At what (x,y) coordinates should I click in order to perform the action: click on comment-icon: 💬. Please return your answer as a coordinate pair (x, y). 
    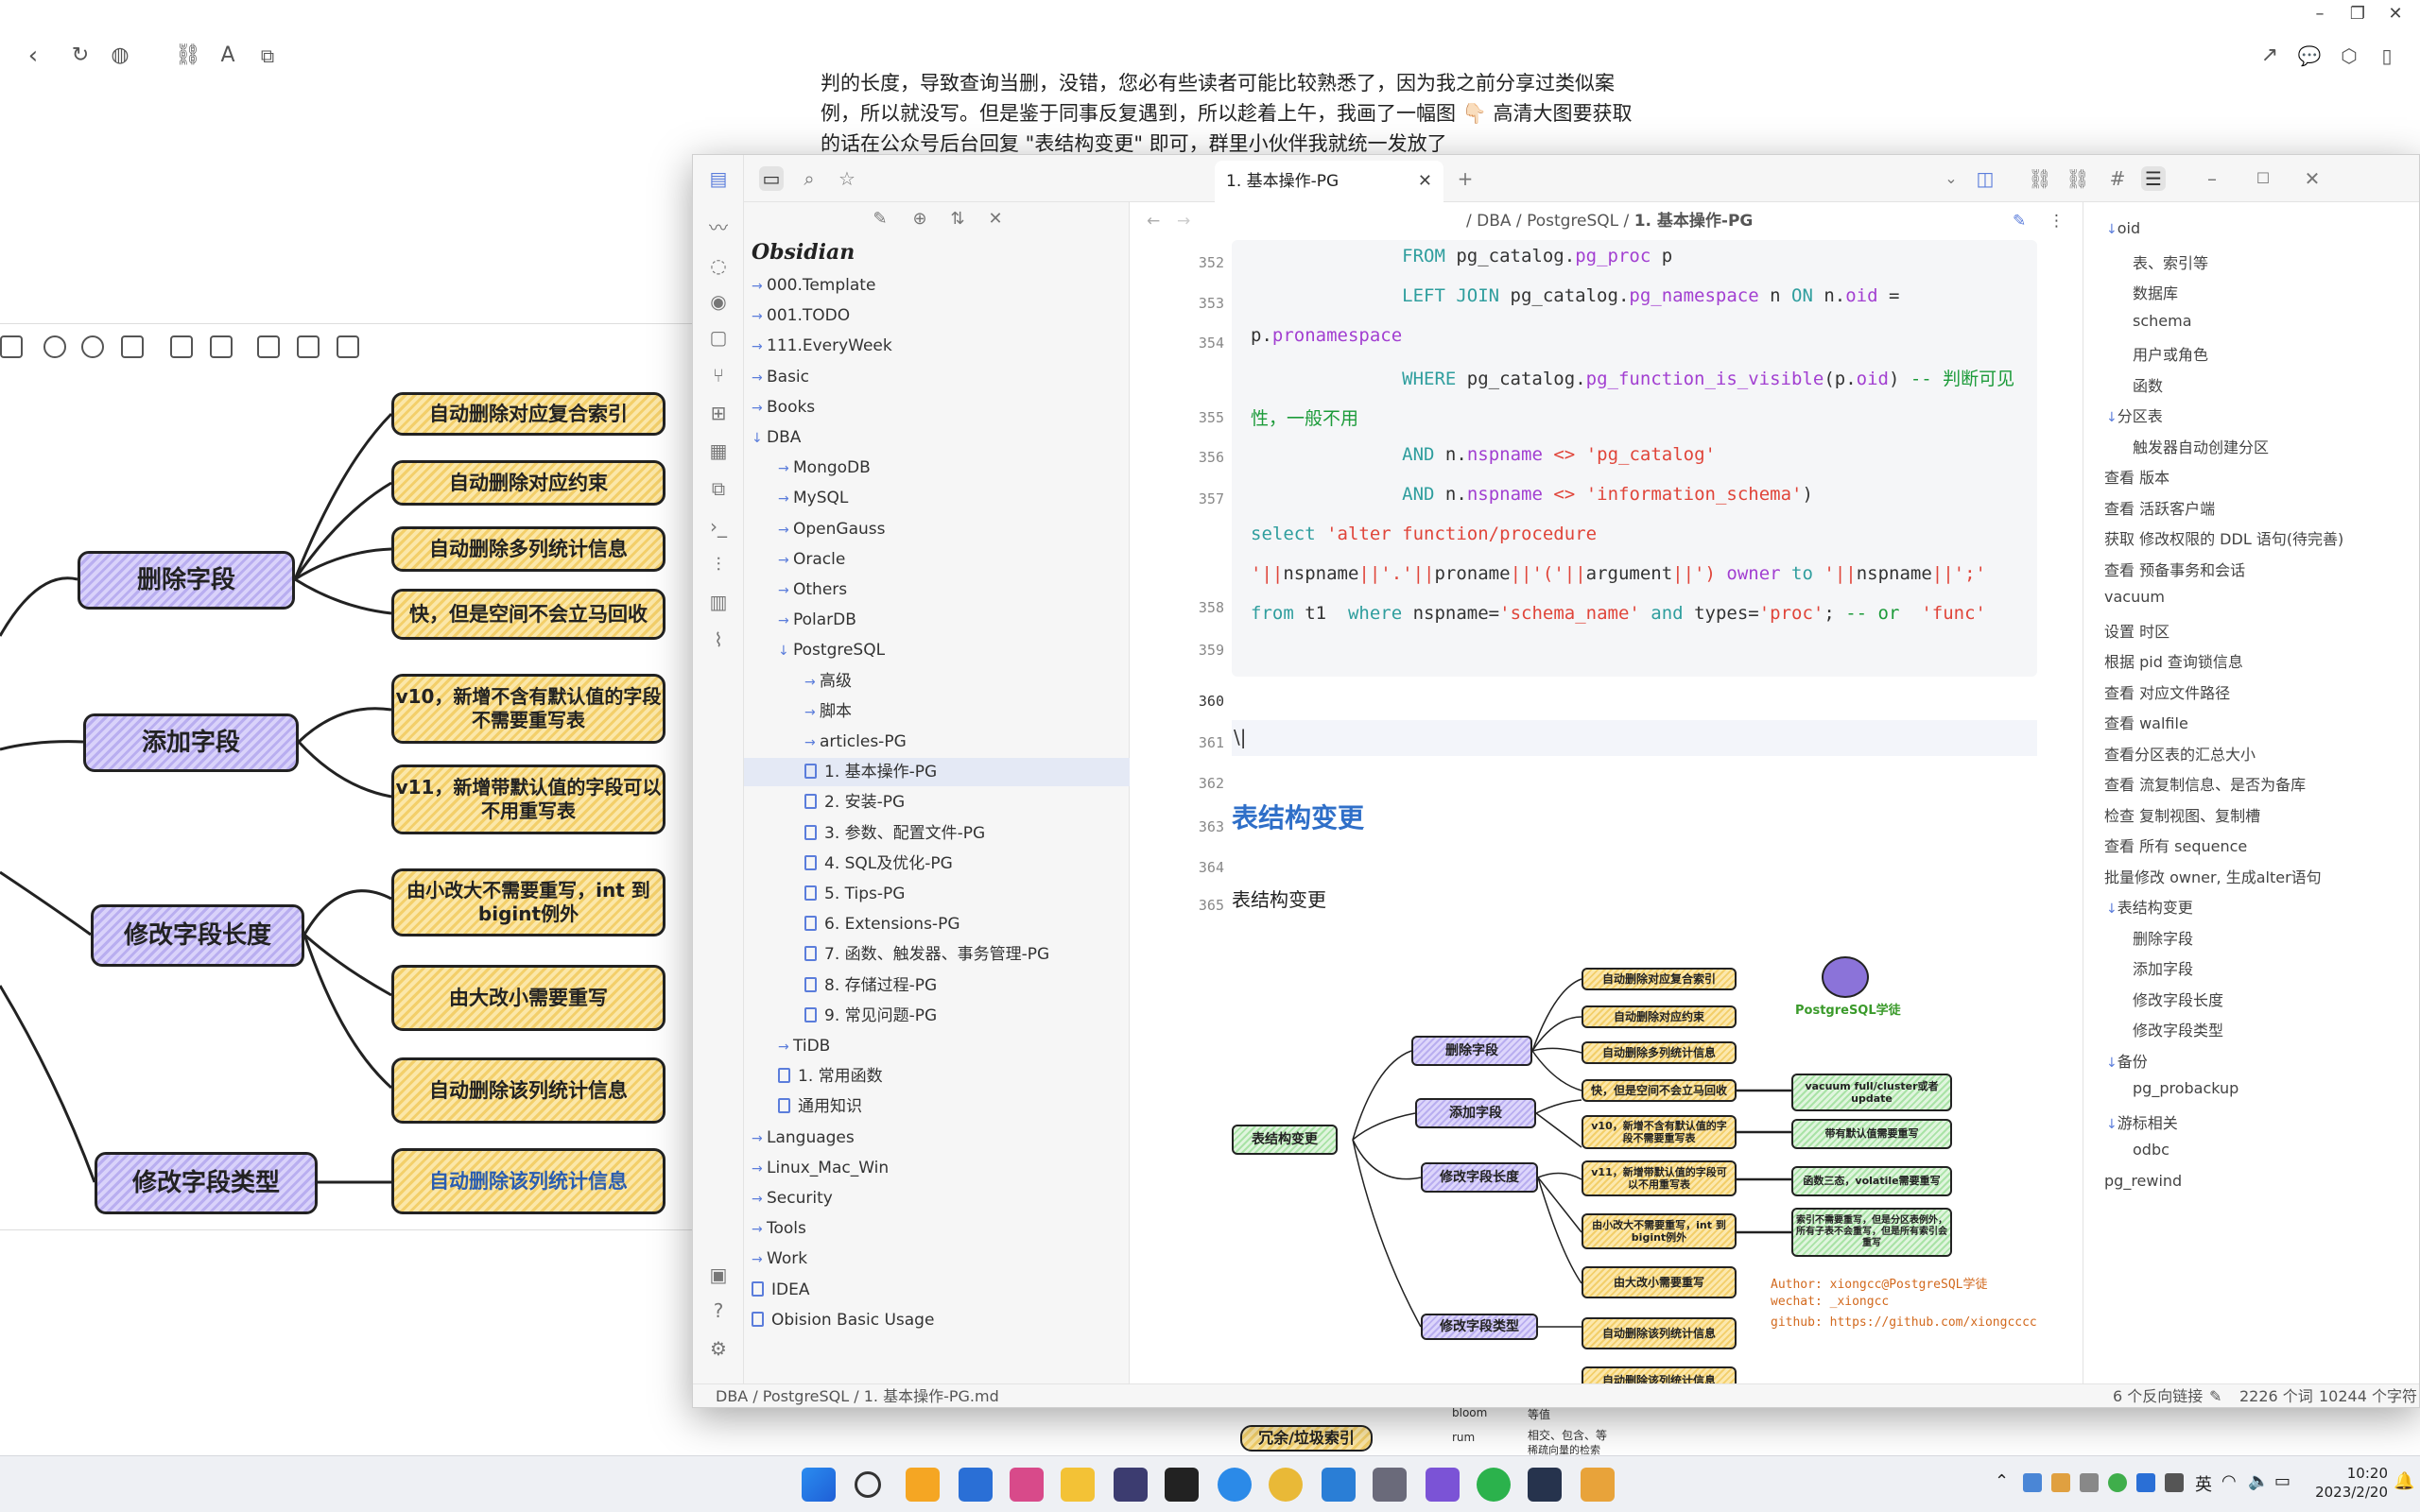
    Looking at the image, I should click on (2309, 56).